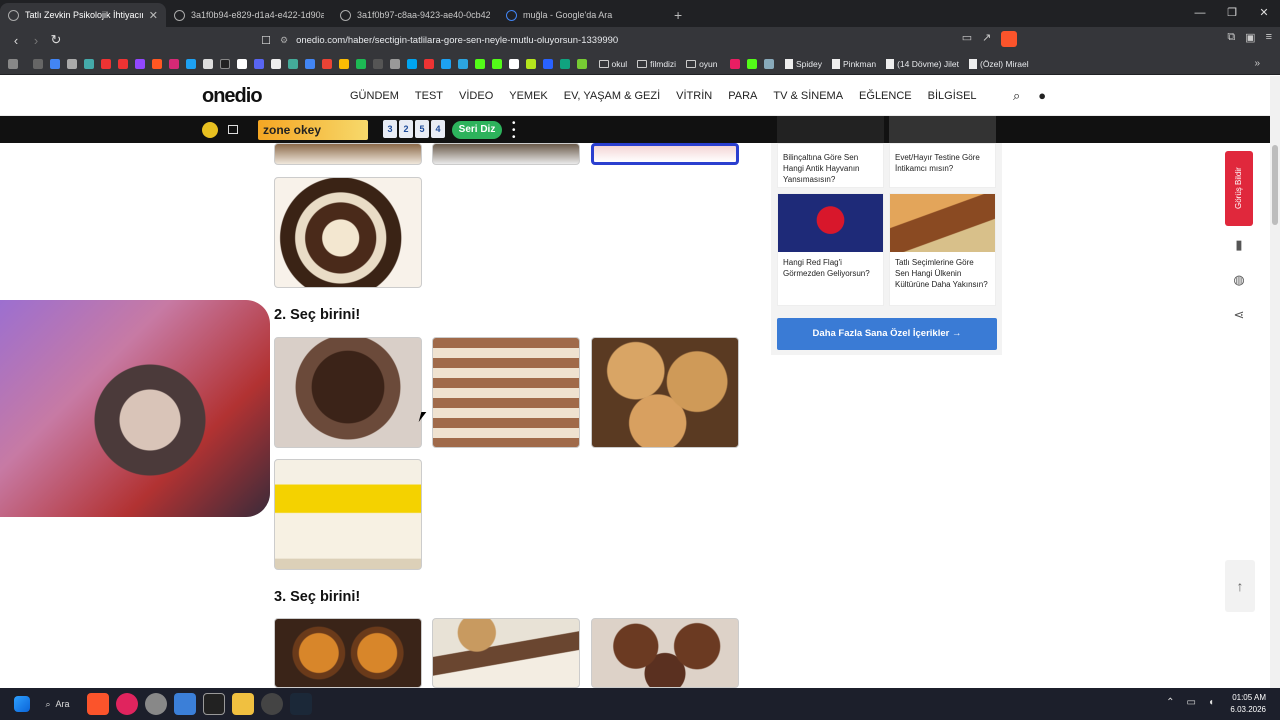 This screenshot has height=720, width=1280. Describe the element at coordinates (348, 514) in the screenshot. I see `quiz-option-lemon-cheesecake` at that location.